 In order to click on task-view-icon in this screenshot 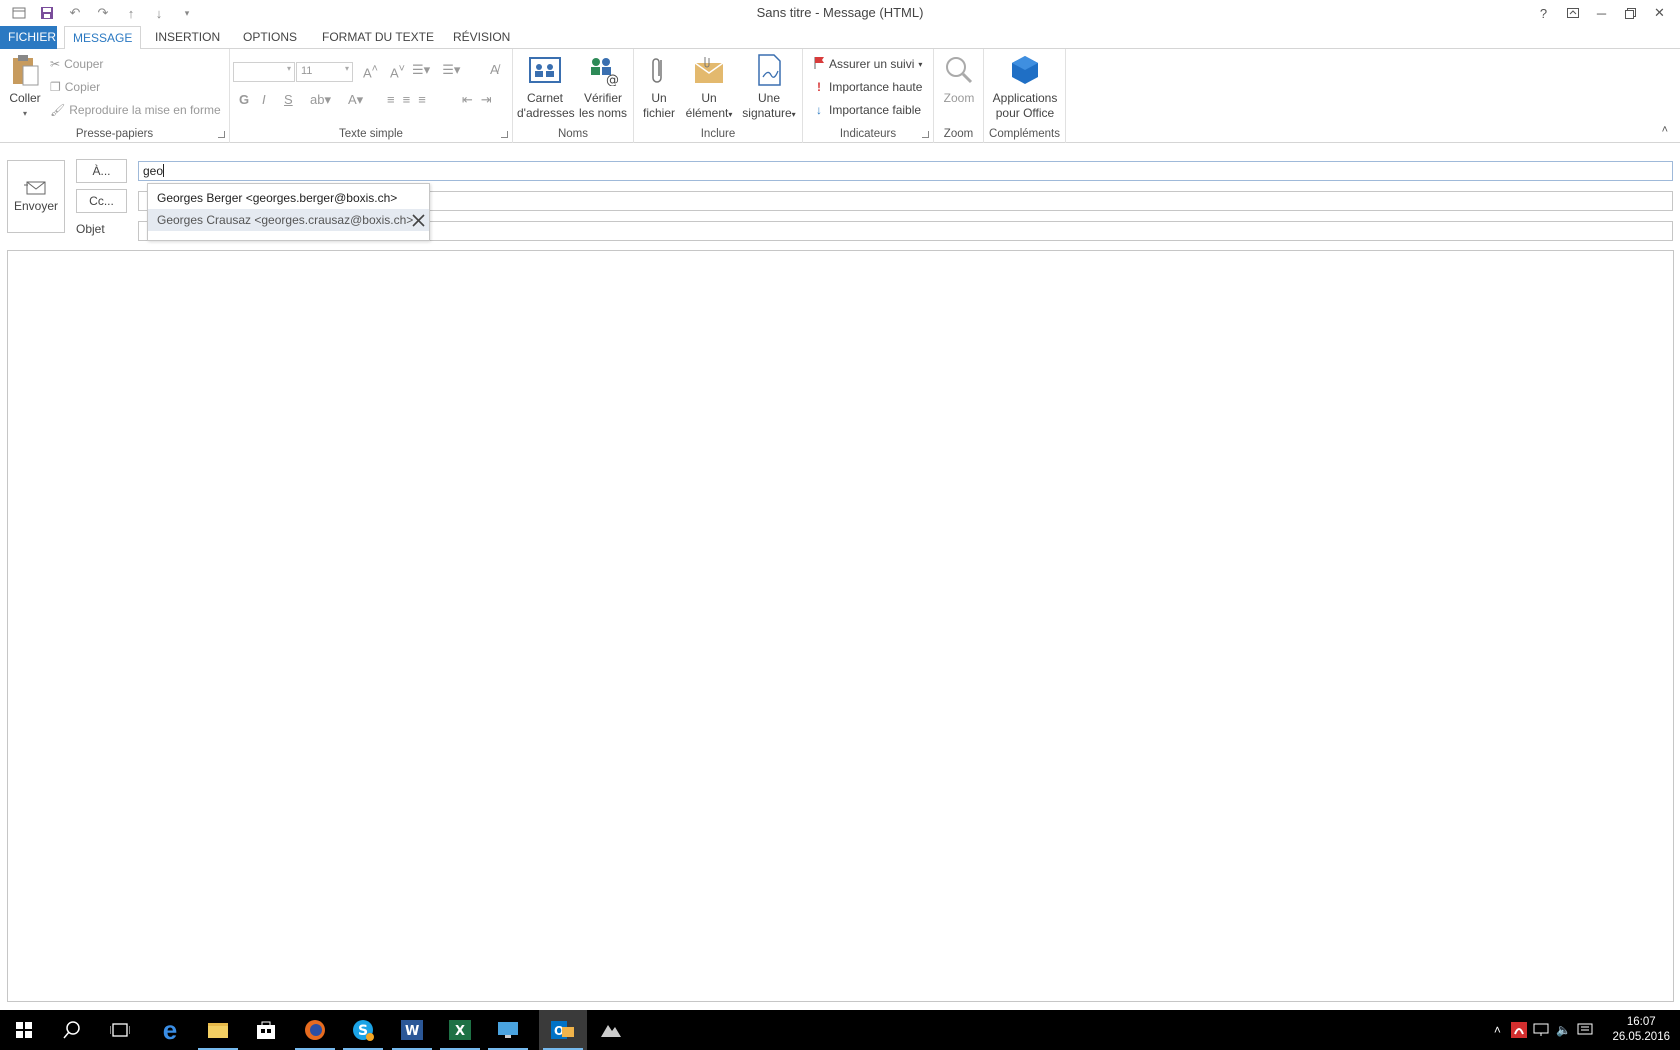, I will do `click(120, 1030)`.